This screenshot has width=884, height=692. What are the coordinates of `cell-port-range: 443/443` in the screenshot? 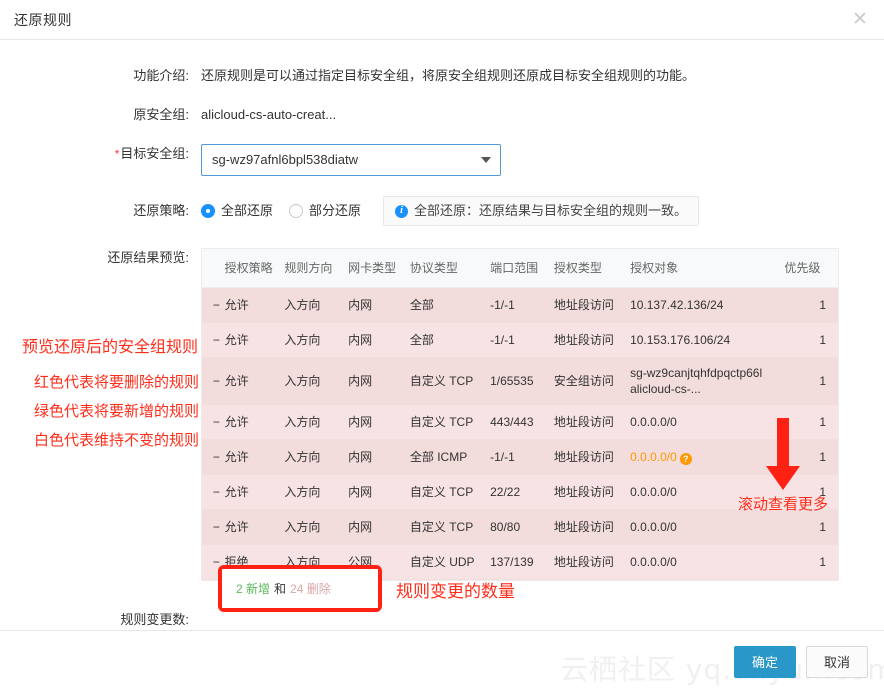 It's located at (522, 422).